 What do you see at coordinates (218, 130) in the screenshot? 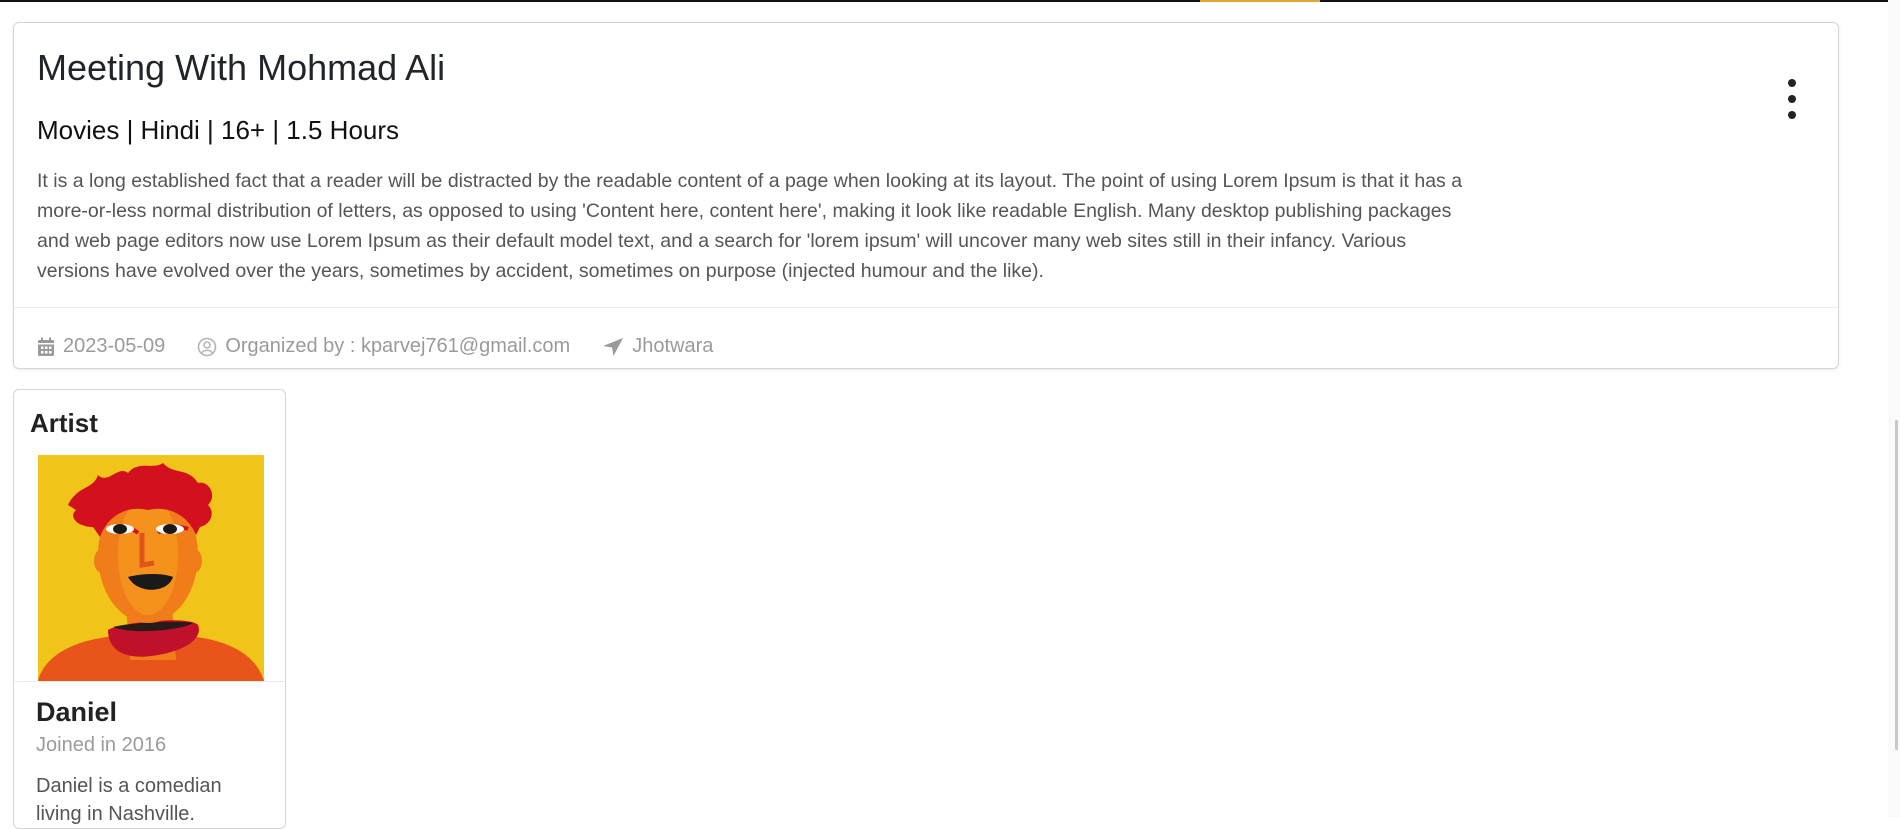
I see `event-meta: Movies | Hindi | 16+ | 1.5 Hours` at bounding box center [218, 130].